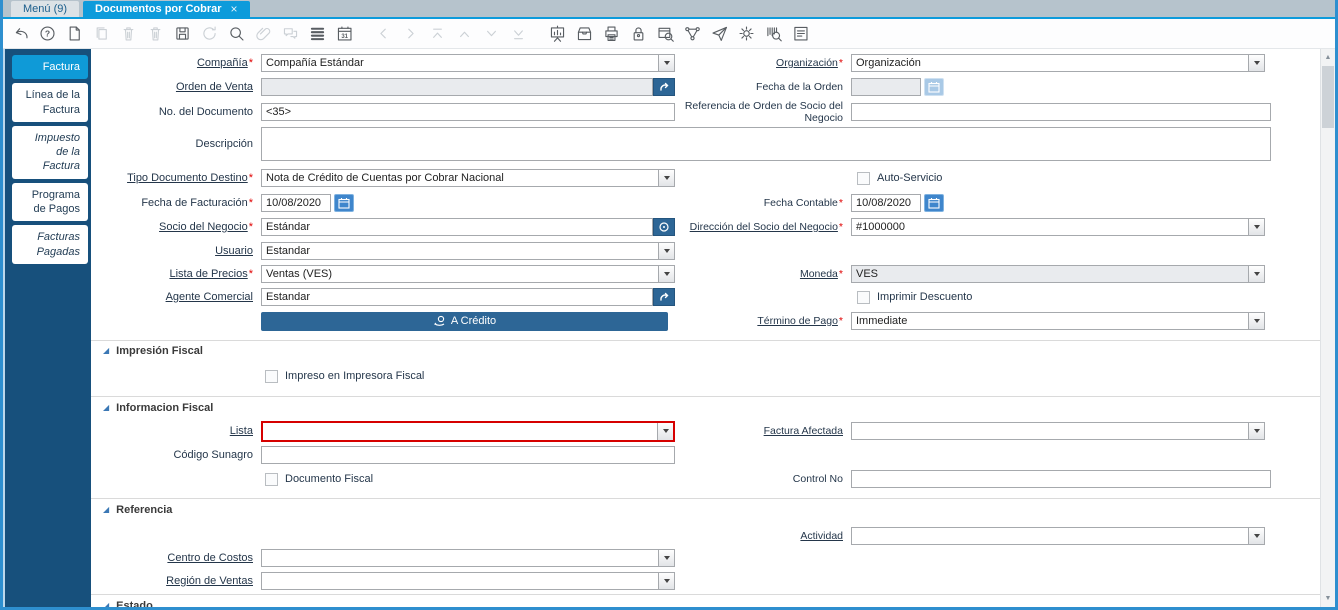 The height and width of the screenshot is (610, 1338). Describe the element at coordinates (766, 144) in the screenshot. I see `descripcion-textarea` at that location.